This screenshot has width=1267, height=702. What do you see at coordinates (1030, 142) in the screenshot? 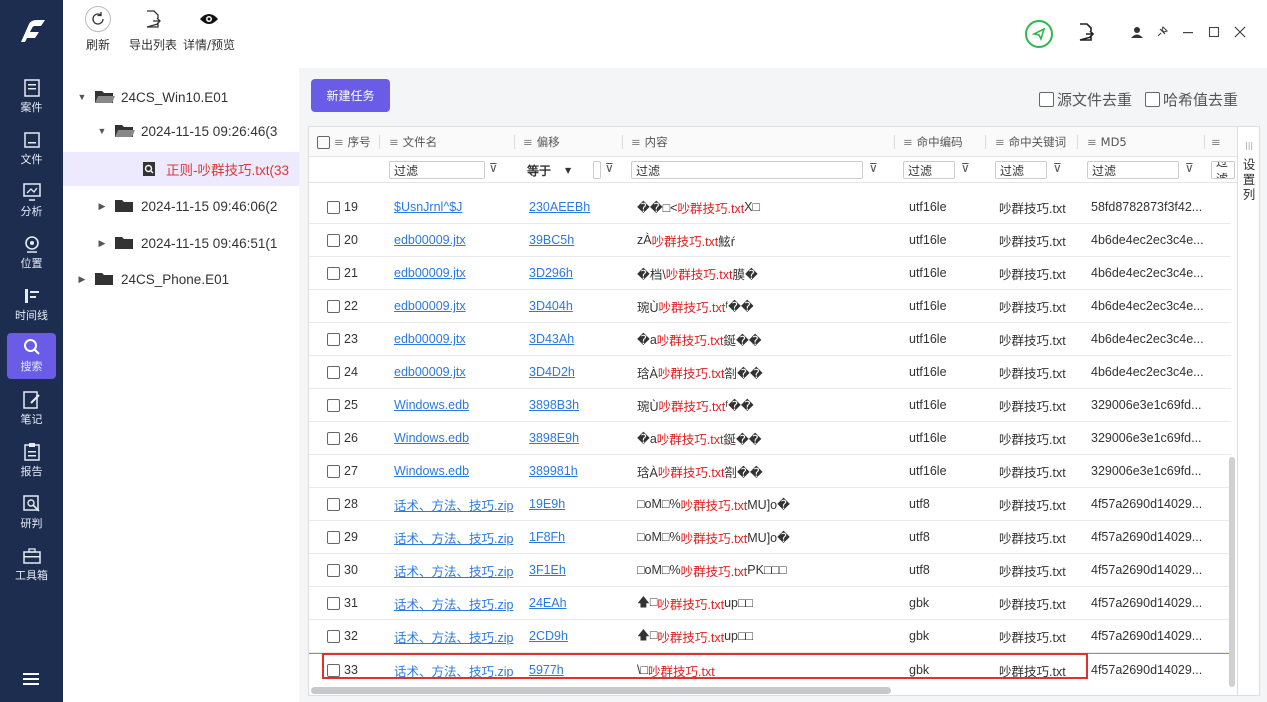
I see `header-keyword: ≡ 命中关键词` at bounding box center [1030, 142].